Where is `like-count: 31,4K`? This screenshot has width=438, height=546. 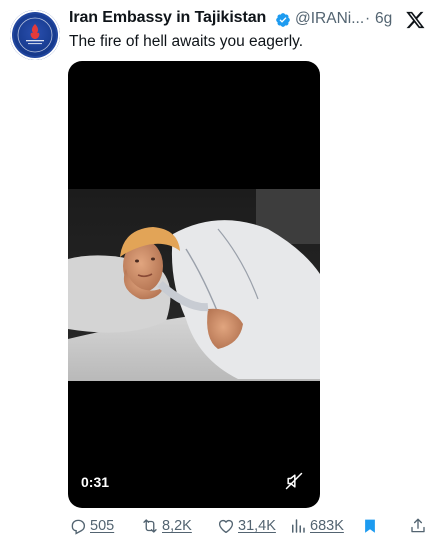
like-count: 31,4K is located at coordinates (257, 526).